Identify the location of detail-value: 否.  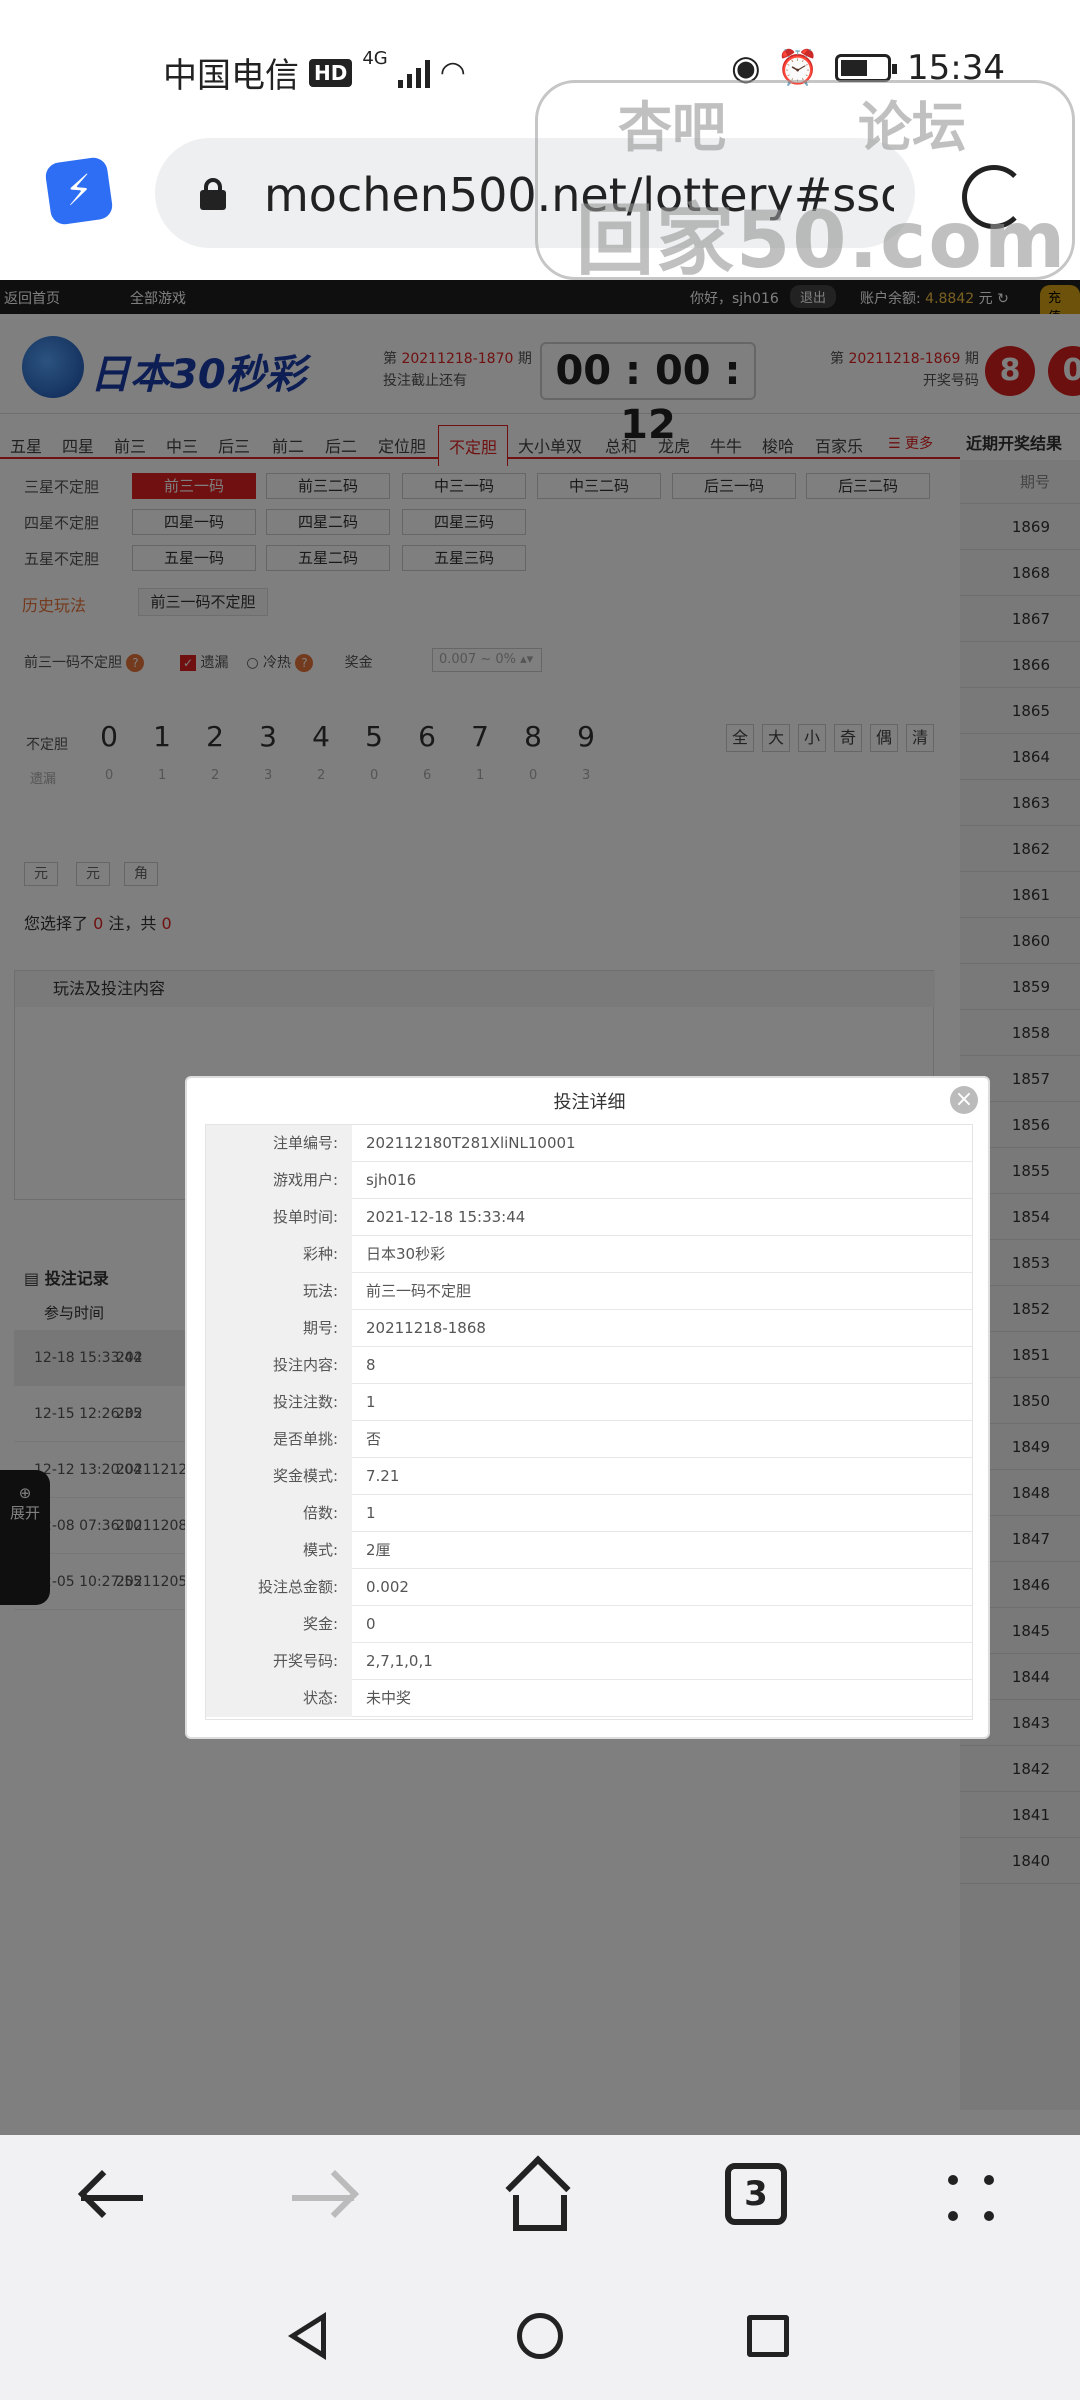
(374, 1439).